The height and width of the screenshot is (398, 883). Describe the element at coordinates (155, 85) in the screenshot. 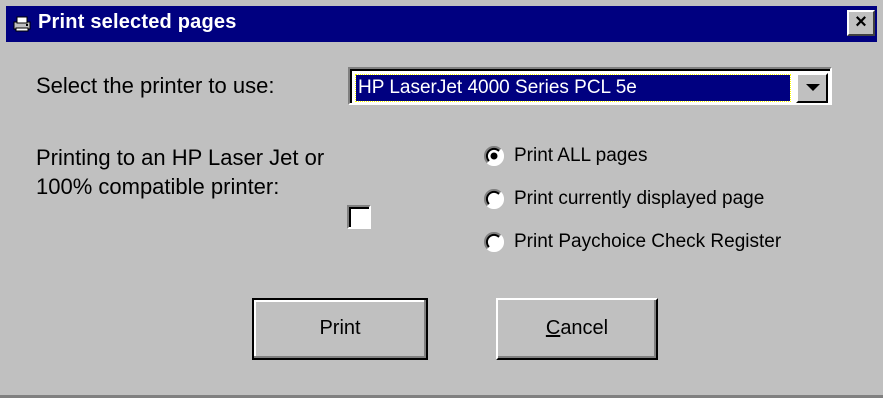

I see `printer-label: Select the printer to use:` at that location.